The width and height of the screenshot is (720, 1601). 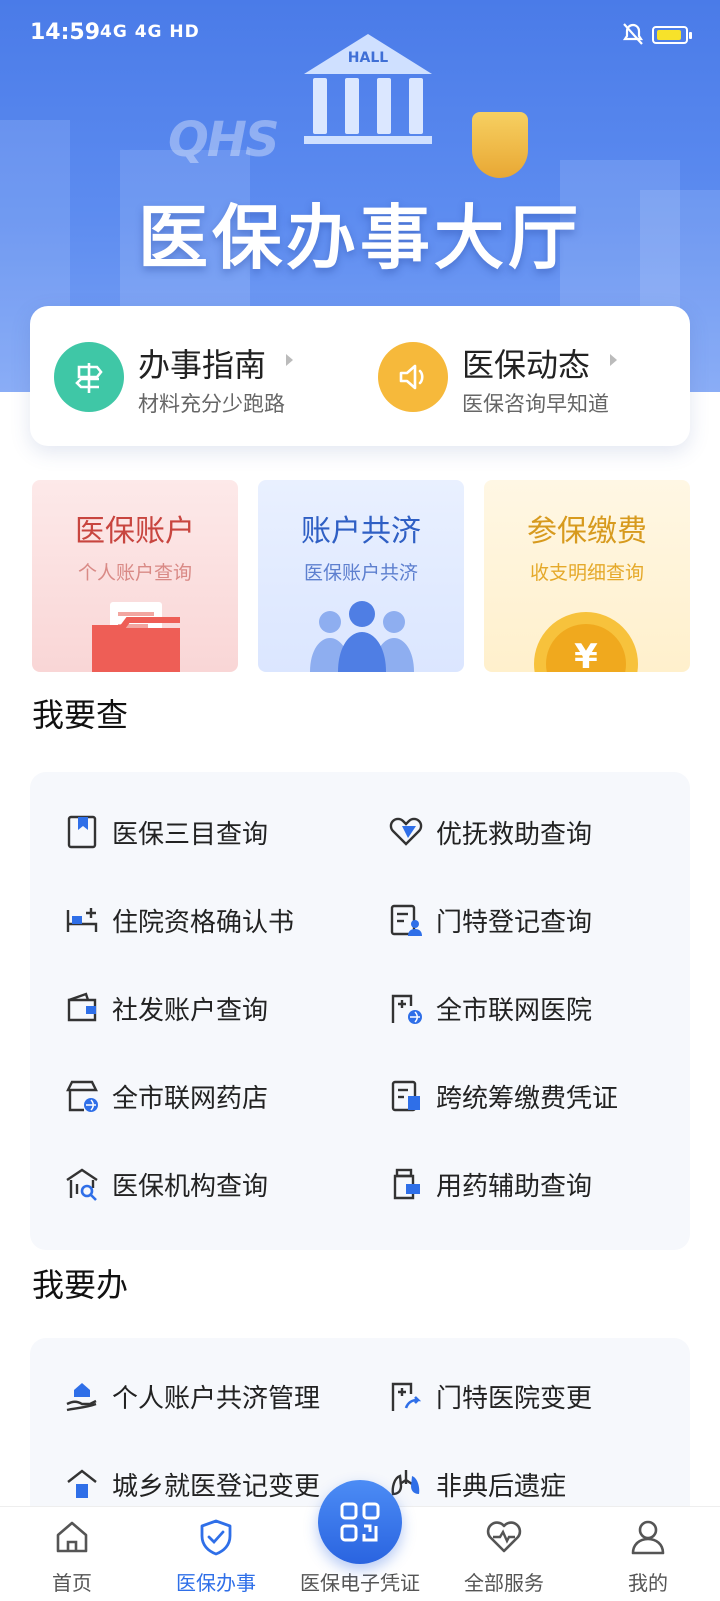 I want to click on service-item-relief-query: 优抚救助查询, so click(x=538, y=833).